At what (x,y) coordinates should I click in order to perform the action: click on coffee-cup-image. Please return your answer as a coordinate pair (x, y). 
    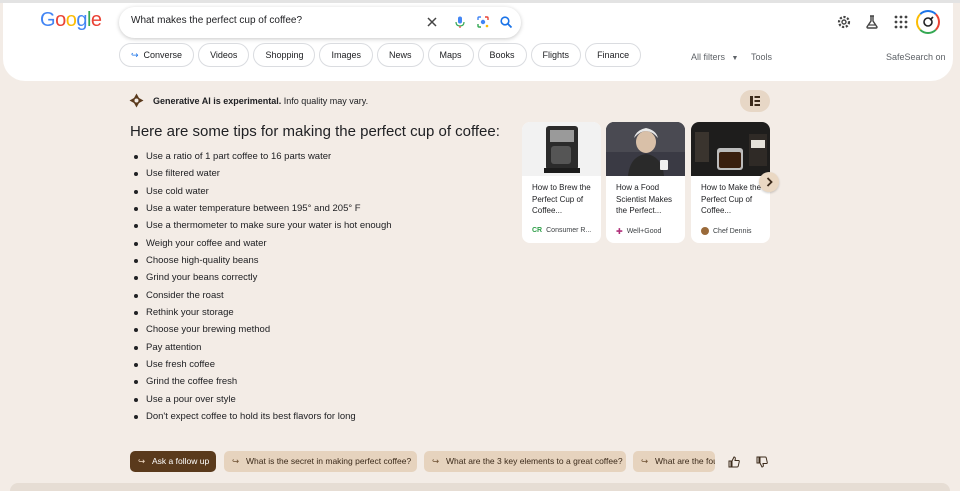
    Looking at the image, I should click on (730, 149).